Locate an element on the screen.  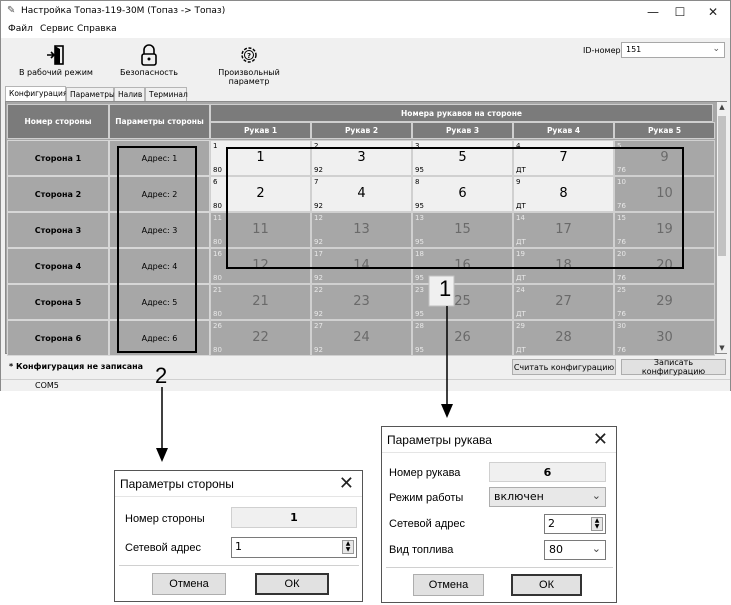
hose-number: 24 is located at coordinates (361, 337).